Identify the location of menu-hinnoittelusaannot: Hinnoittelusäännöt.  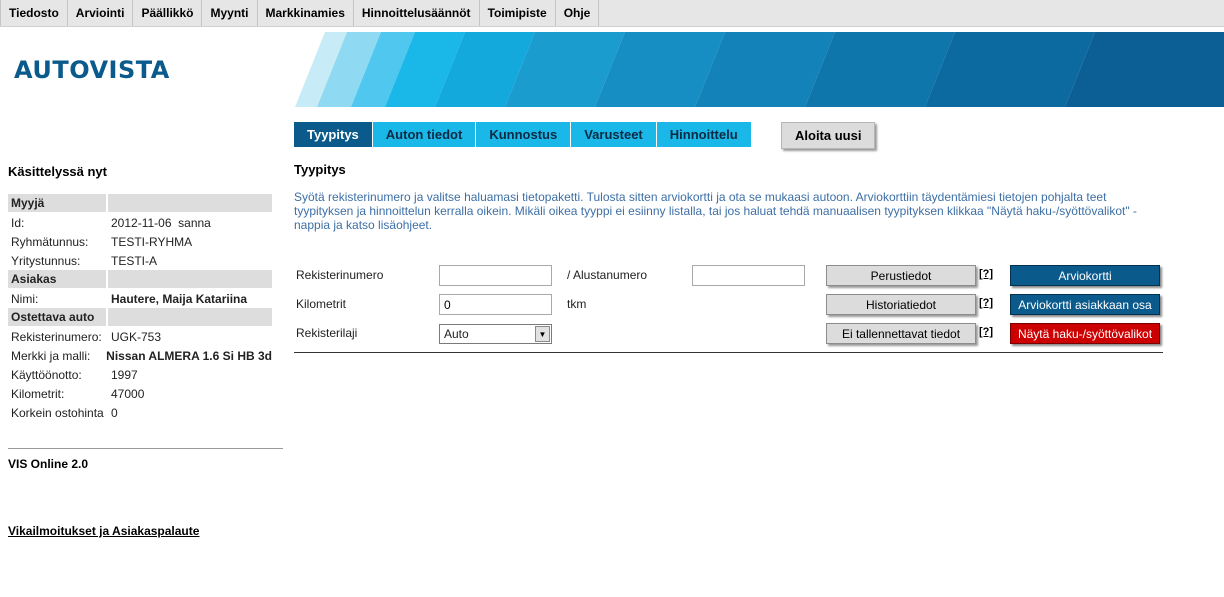
(417, 13).